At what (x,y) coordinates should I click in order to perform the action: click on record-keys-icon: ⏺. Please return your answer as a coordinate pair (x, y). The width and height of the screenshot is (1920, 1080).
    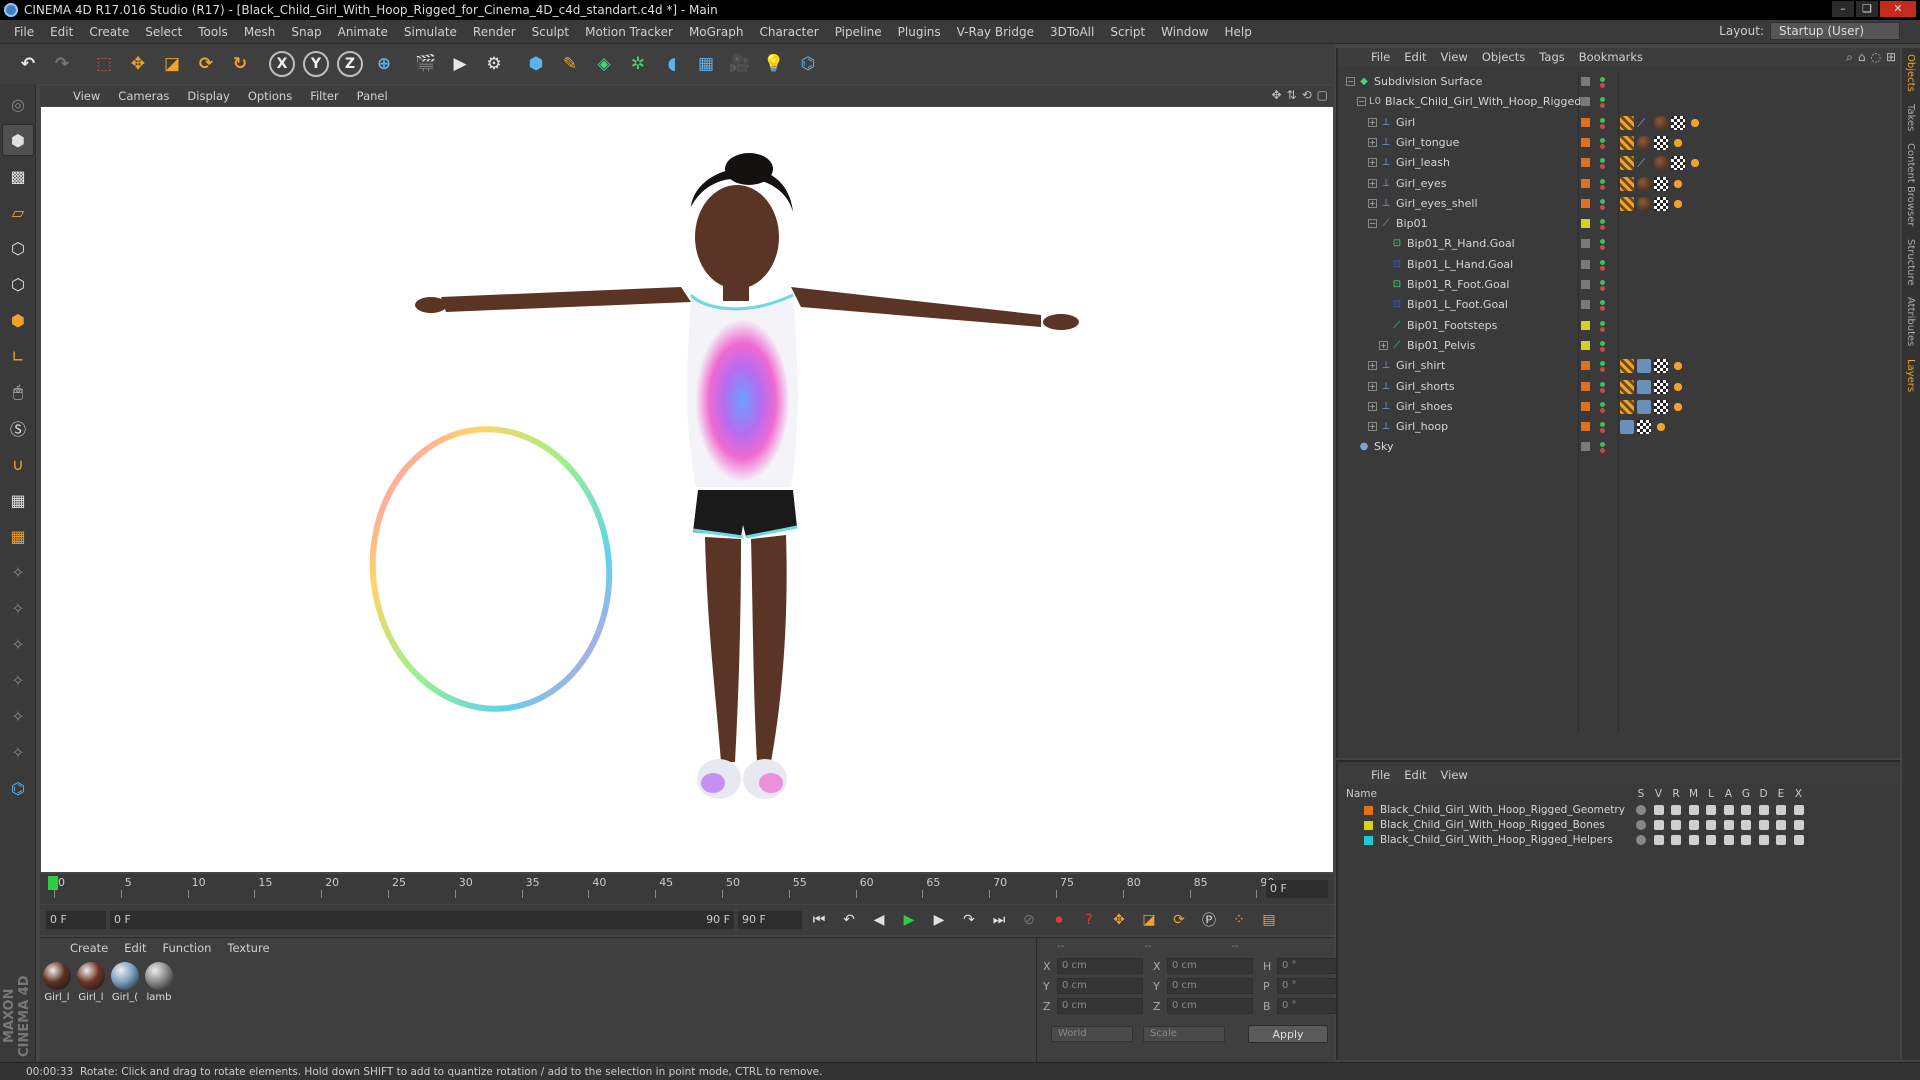
    Looking at the image, I should click on (1059, 920).